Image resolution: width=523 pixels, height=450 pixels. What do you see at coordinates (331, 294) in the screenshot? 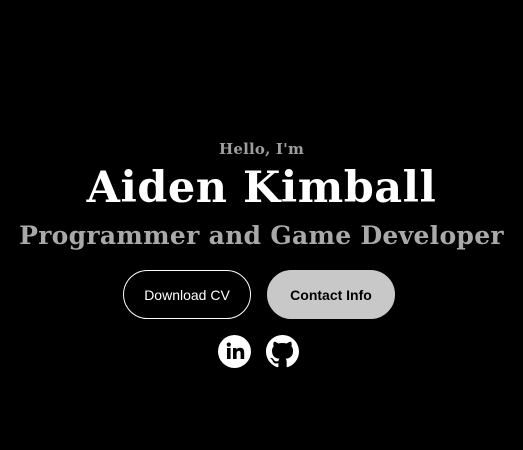
I see `contact-info-button: Contact Info` at bounding box center [331, 294].